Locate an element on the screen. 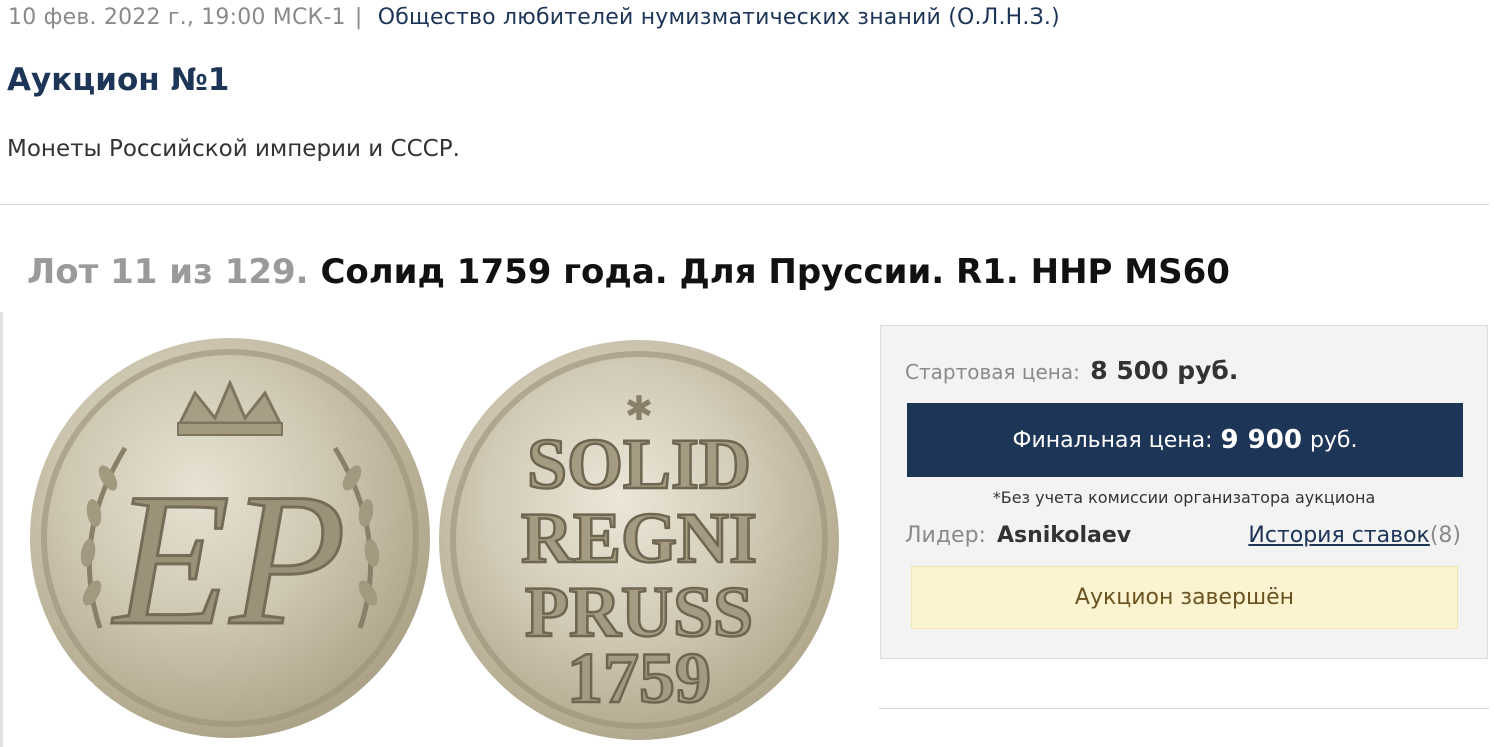 The height and width of the screenshot is (747, 1499). auction-description: Монеты Российской империи и СССР. is located at coordinates (233, 149).